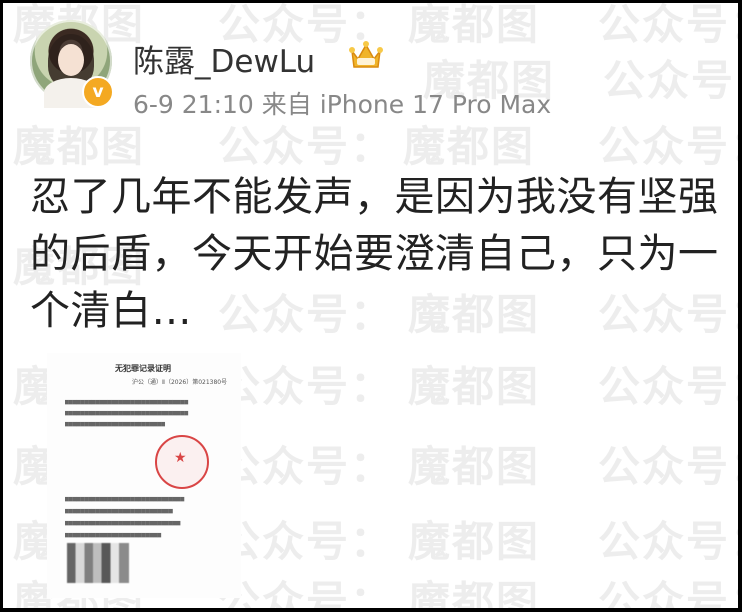 The width and height of the screenshot is (742, 612). Describe the element at coordinates (180, 382) in the screenshot. I see `document-number: 沪公（通）Ⅱ（2026）第021380号` at that location.